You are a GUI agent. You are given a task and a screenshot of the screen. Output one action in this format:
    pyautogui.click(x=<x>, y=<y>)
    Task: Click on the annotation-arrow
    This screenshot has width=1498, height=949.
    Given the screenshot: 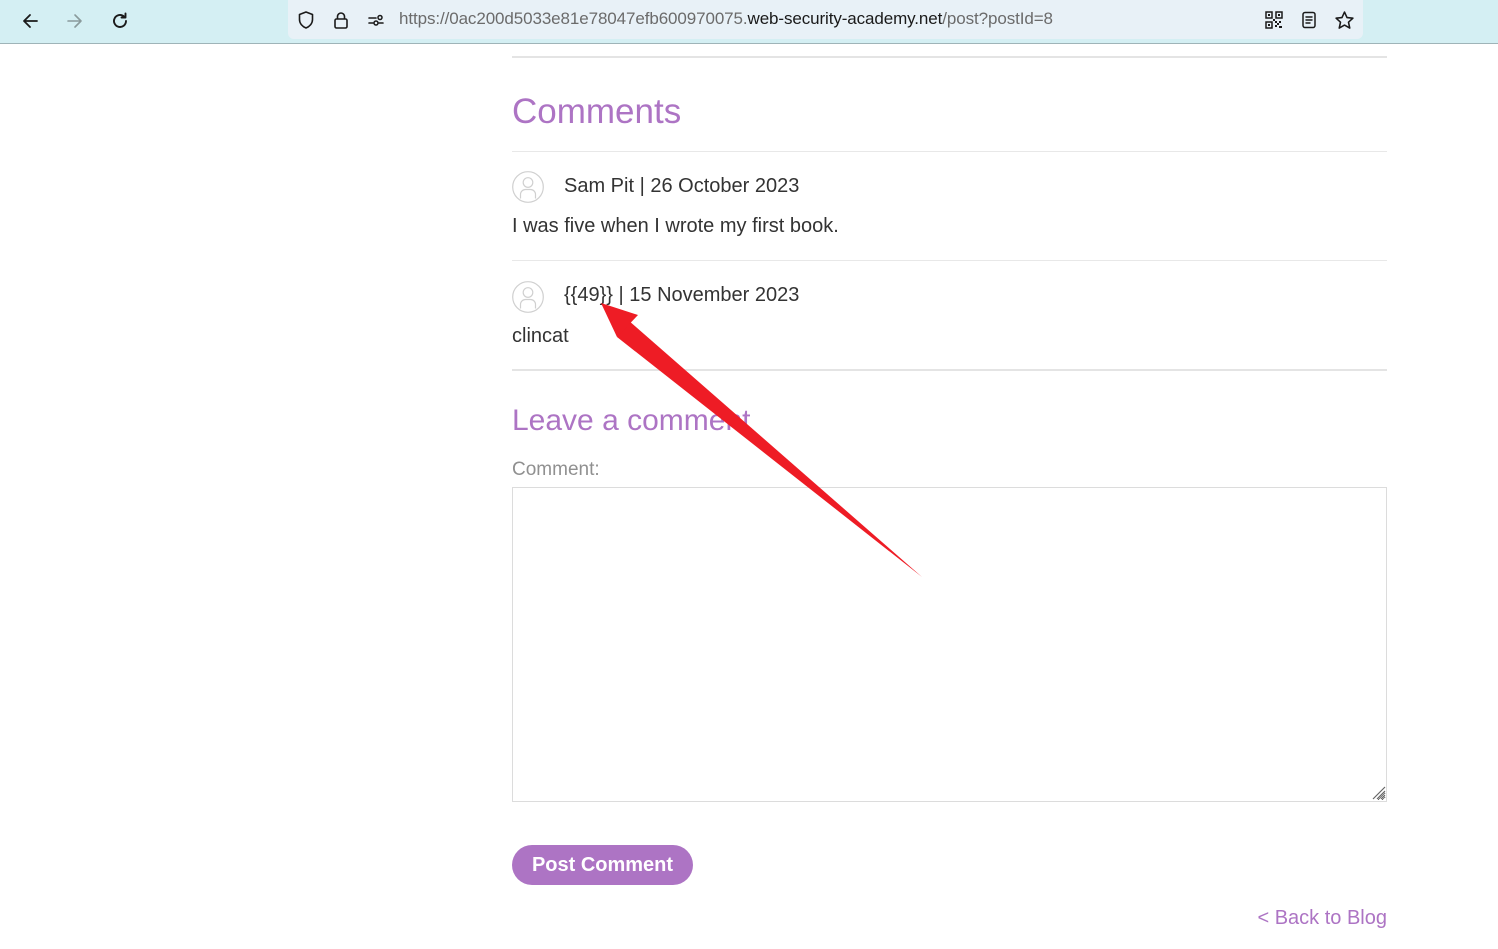 What is the action you would take?
    pyautogui.click(x=761, y=440)
    